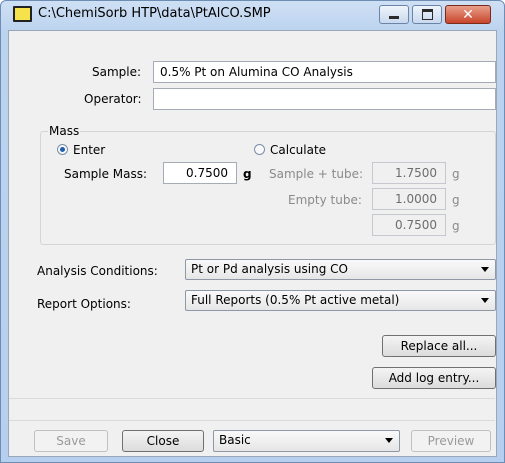 Image resolution: width=505 pixels, height=463 pixels. What do you see at coordinates (456, 226) in the screenshot?
I see `computed-mass-unit: g` at bounding box center [456, 226].